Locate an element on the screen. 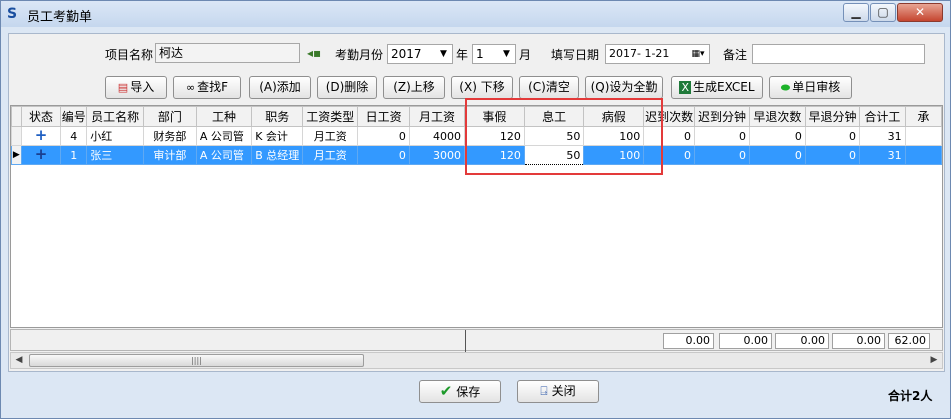  year-select: 2017 ▼ is located at coordinates (420, 54).